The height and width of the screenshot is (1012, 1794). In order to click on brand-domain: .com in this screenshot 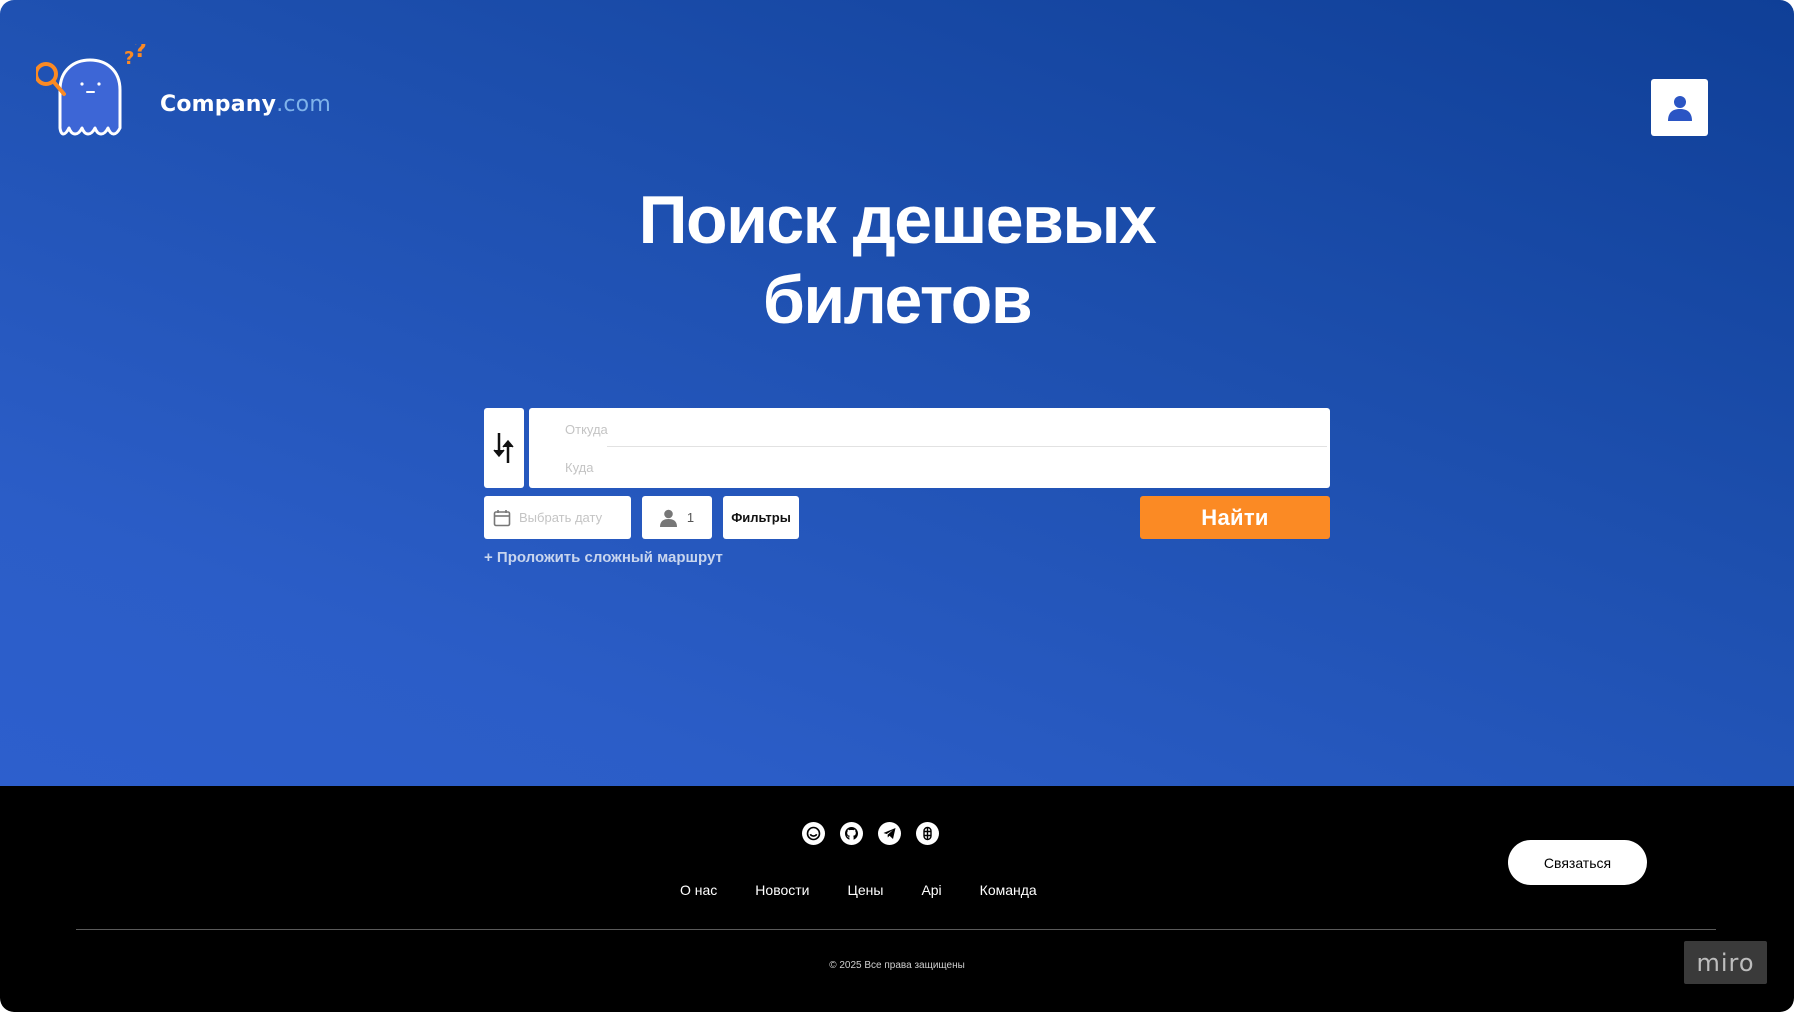, I will do `click(303, 104)`.